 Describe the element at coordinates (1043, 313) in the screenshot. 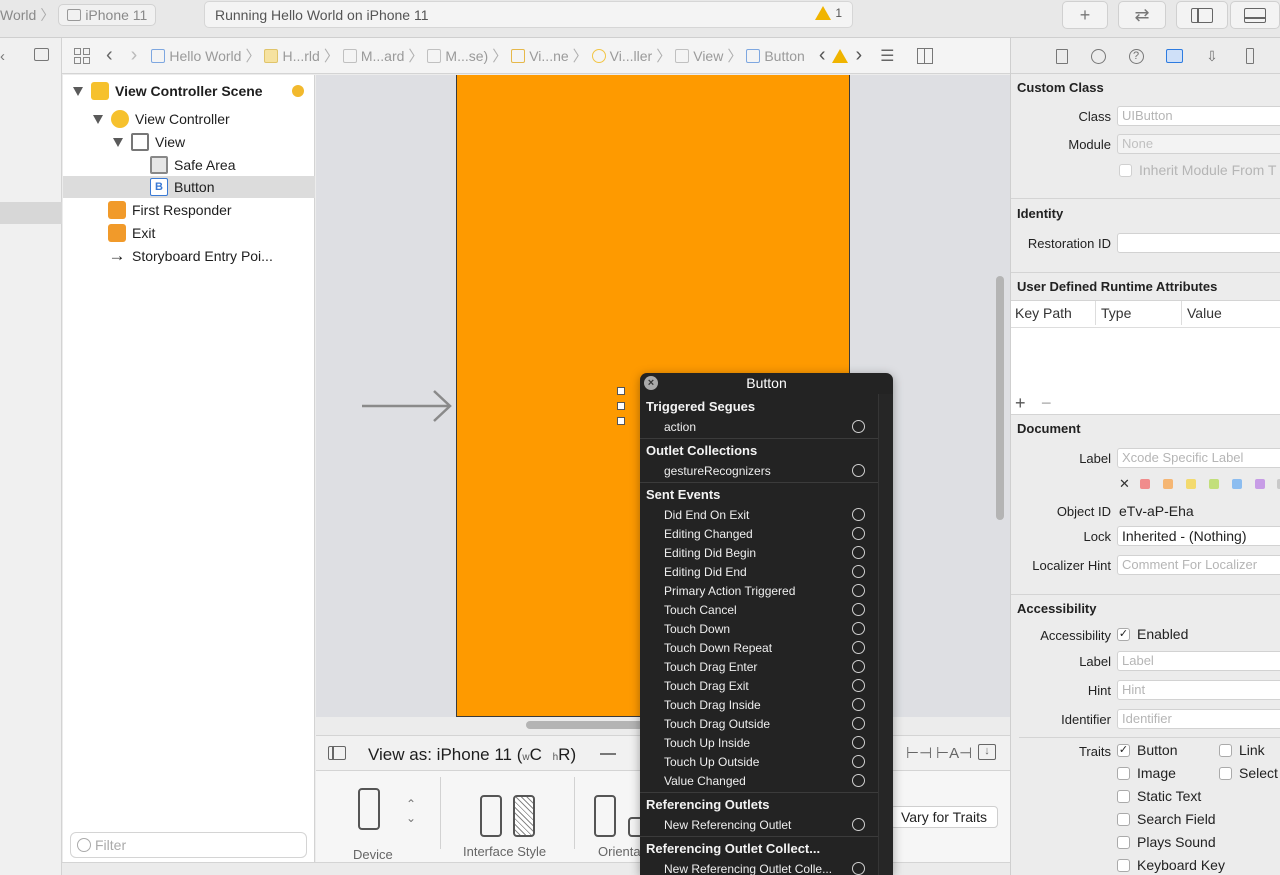

I see `col-key-path: Key Path` at that location.